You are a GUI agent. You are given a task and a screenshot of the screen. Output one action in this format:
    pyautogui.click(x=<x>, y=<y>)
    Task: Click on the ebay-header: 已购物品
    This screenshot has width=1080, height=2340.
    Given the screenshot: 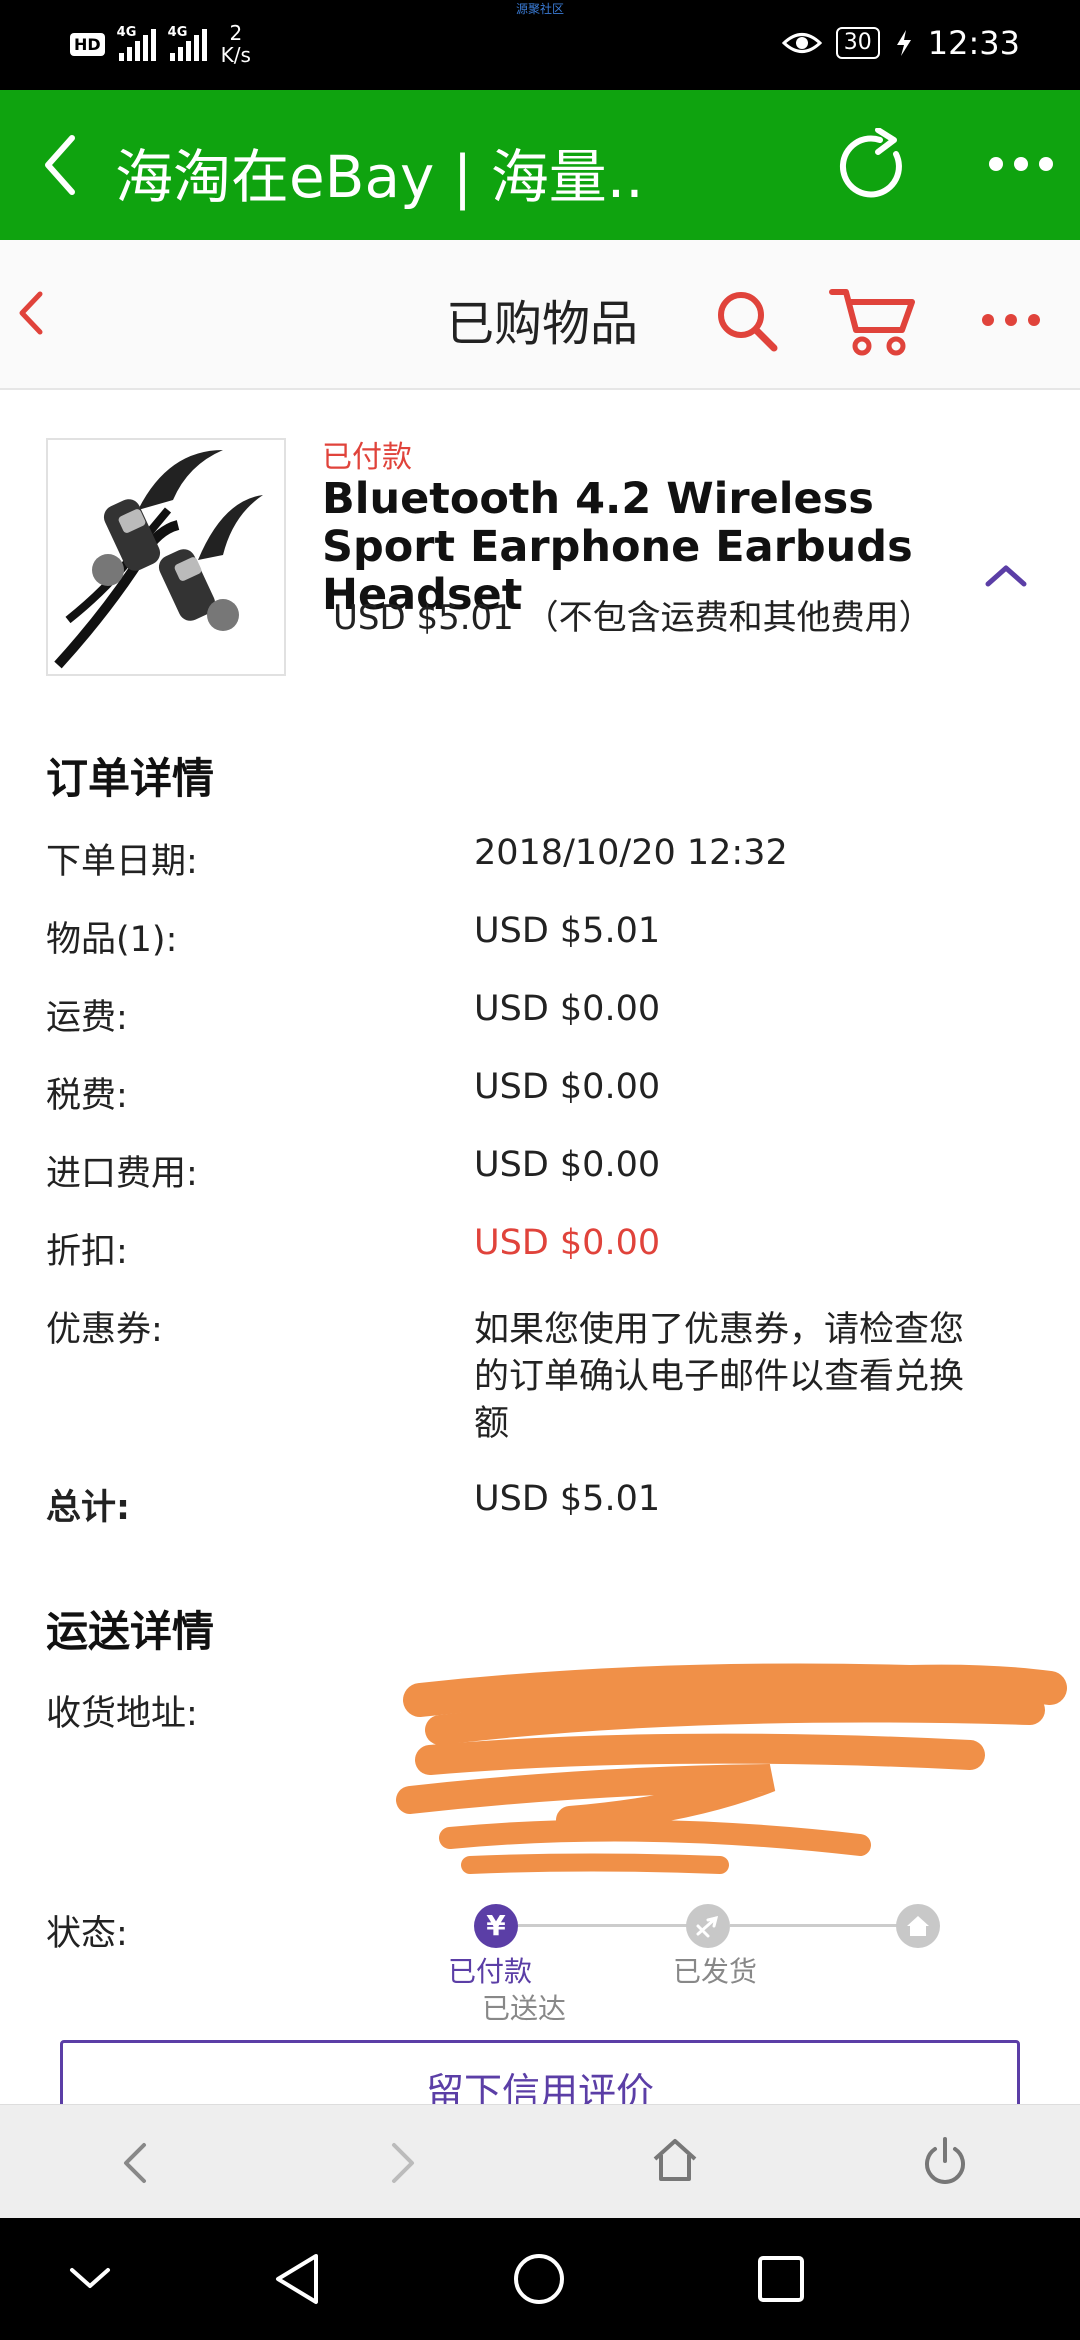 What is the action you would take?
    pyautogui.click(x=540, y=315)
    